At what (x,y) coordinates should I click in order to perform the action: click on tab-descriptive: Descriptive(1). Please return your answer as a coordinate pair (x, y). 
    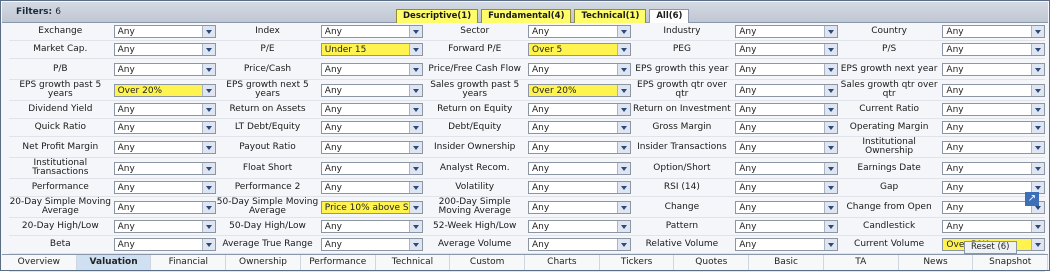
    Looking at the image, I should click on (437, 16).